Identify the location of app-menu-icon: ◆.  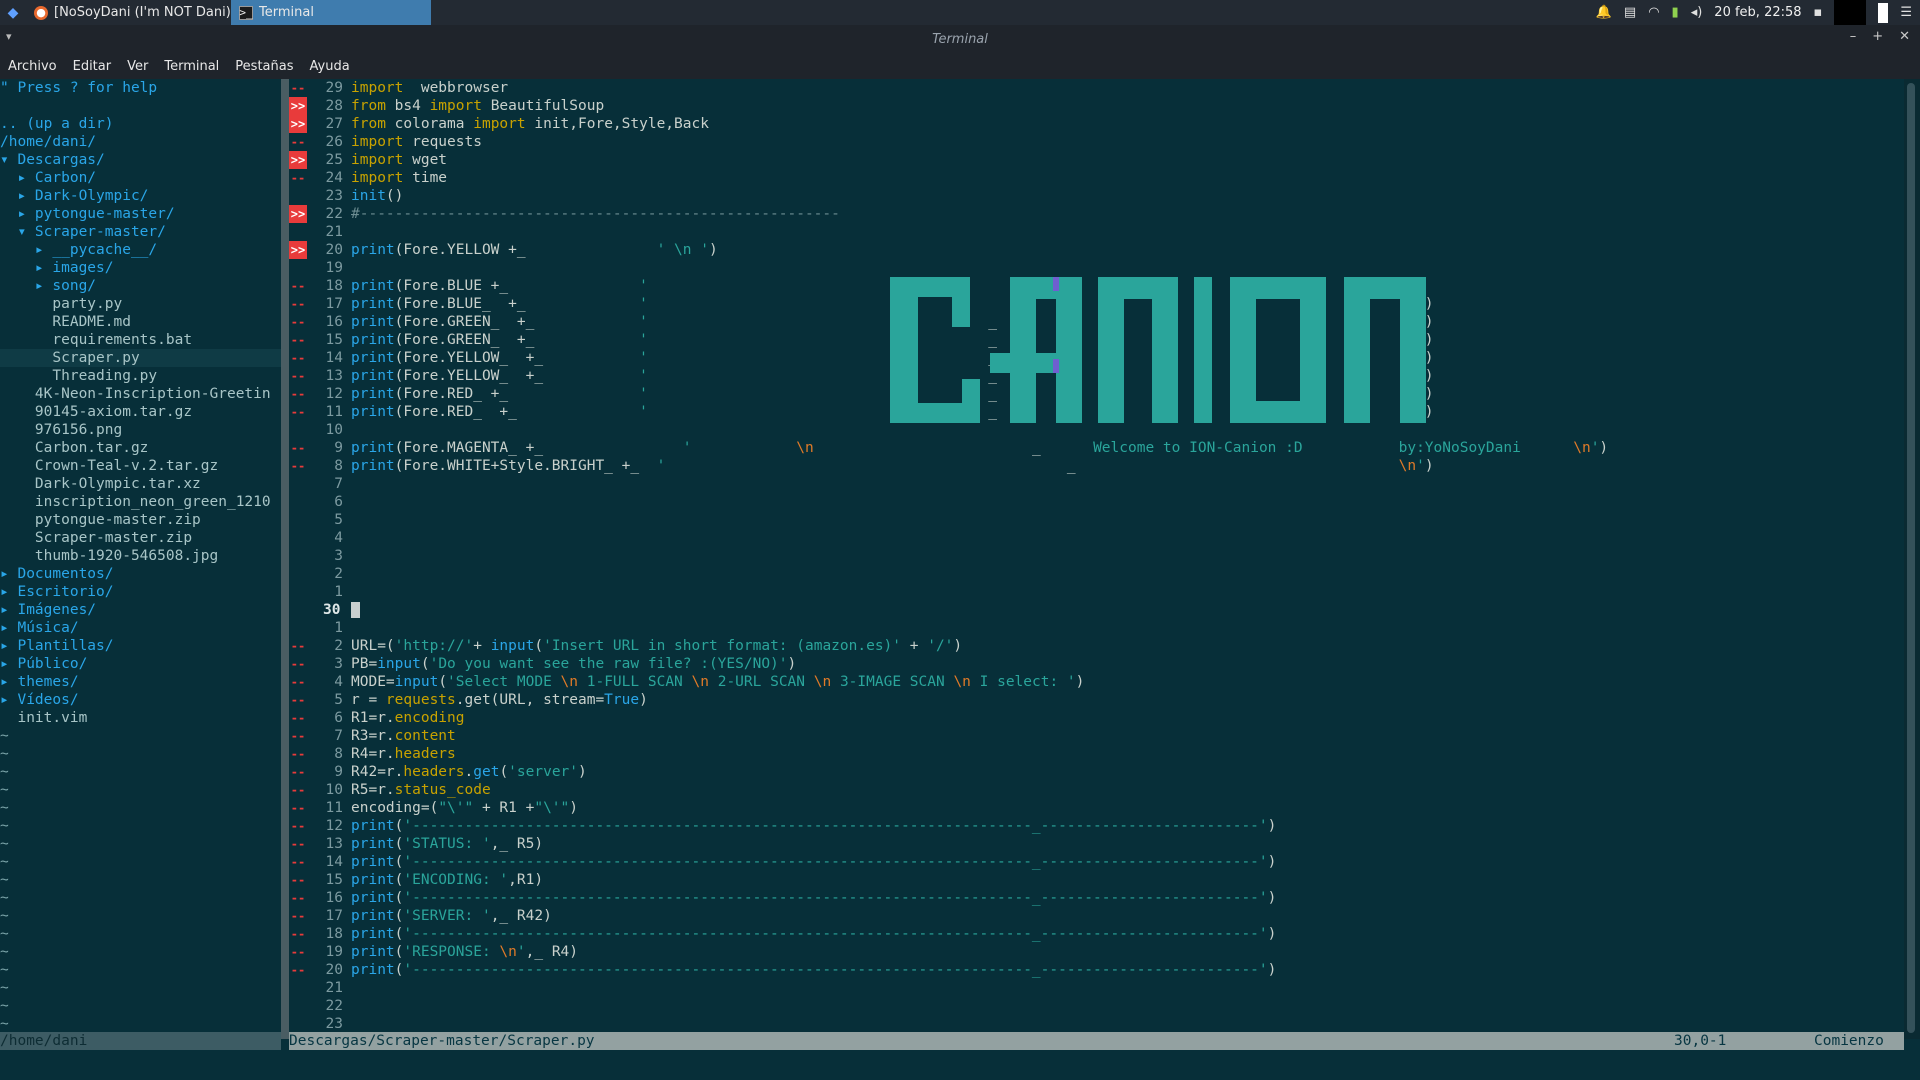
(13, 12).